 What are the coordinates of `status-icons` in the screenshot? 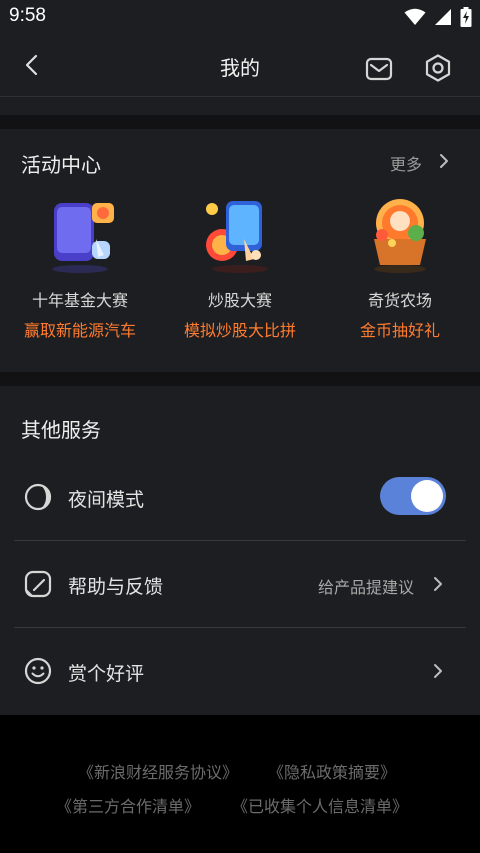 It's located at (438, 17).